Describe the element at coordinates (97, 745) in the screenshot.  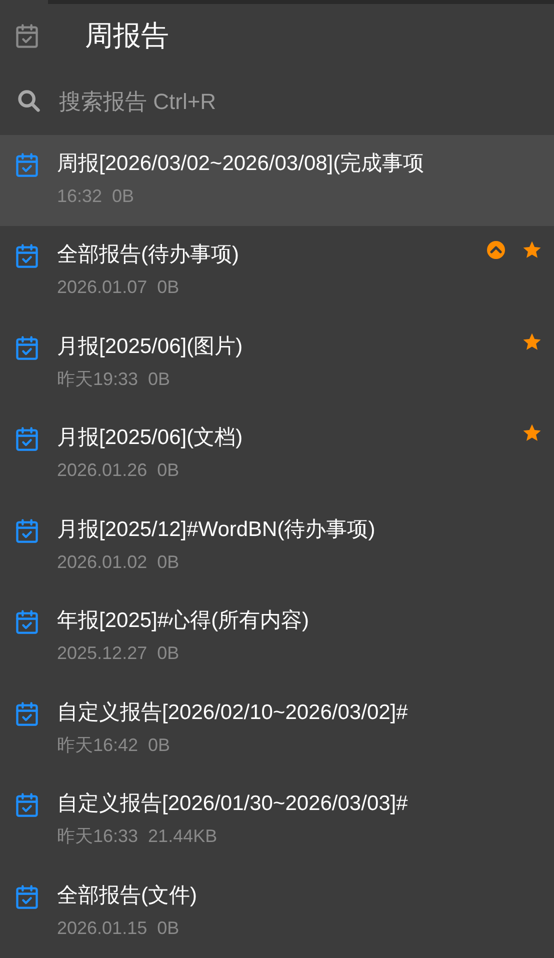
I see `report-time: 昨天16:42` at that location.